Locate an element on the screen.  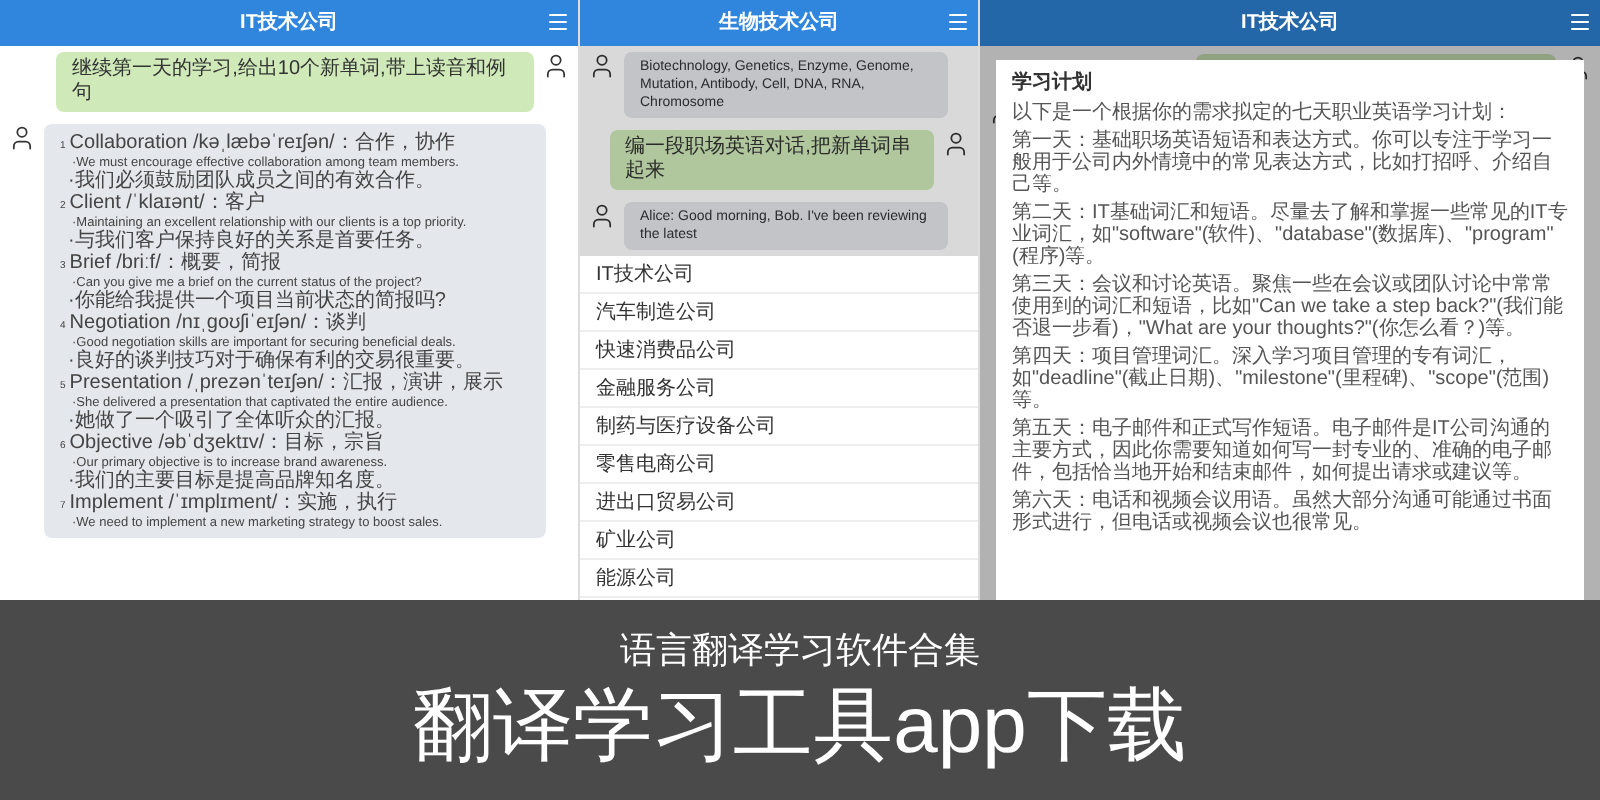
vocab-word: Negotiation /nɪˌɡoʊʃiˈeɪʃən/：谈判 is located at coordinates (218, 323).